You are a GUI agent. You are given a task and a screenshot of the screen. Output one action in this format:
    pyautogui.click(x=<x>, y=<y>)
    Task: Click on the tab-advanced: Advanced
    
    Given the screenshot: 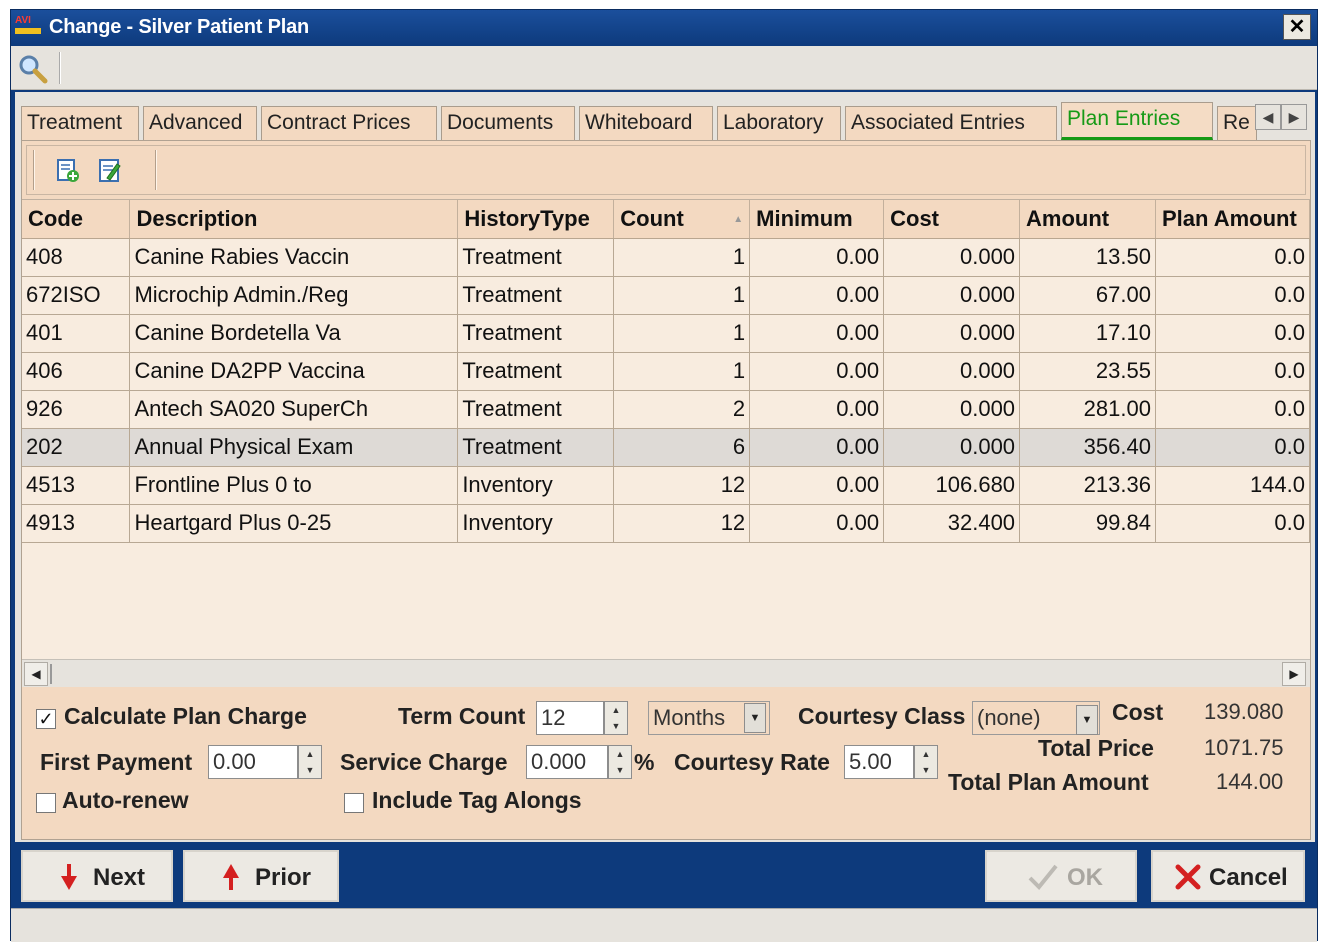 What is the action you would take?
    pyautogui.click(x=200, y=123)
    